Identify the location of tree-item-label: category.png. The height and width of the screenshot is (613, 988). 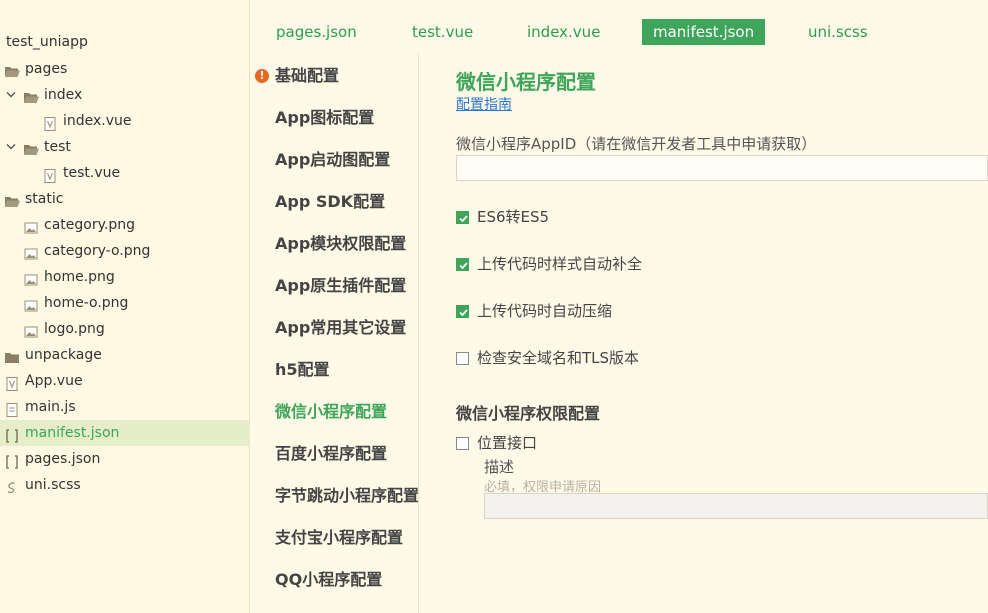
(89, 225).